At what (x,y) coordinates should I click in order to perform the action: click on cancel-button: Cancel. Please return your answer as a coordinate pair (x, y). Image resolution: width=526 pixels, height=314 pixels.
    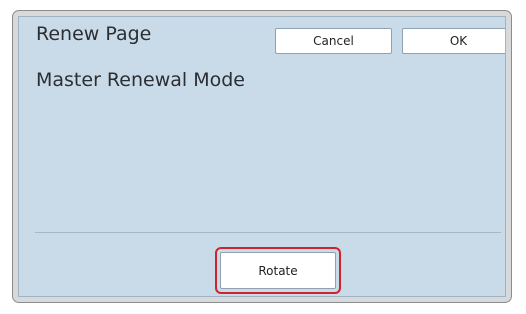
    Looking at the image, I should click on (333, 41).